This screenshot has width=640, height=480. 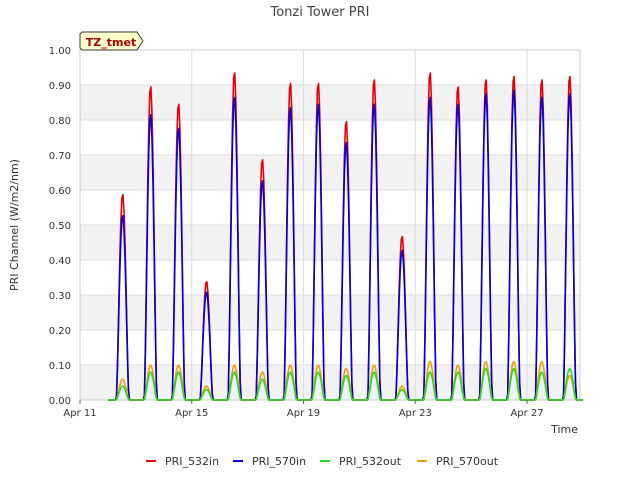 I want to click on x-axis-ticks: Apr 11 Apr 15 Apr 19 Apr 23 Apr 27, so click(x=303, y=409).